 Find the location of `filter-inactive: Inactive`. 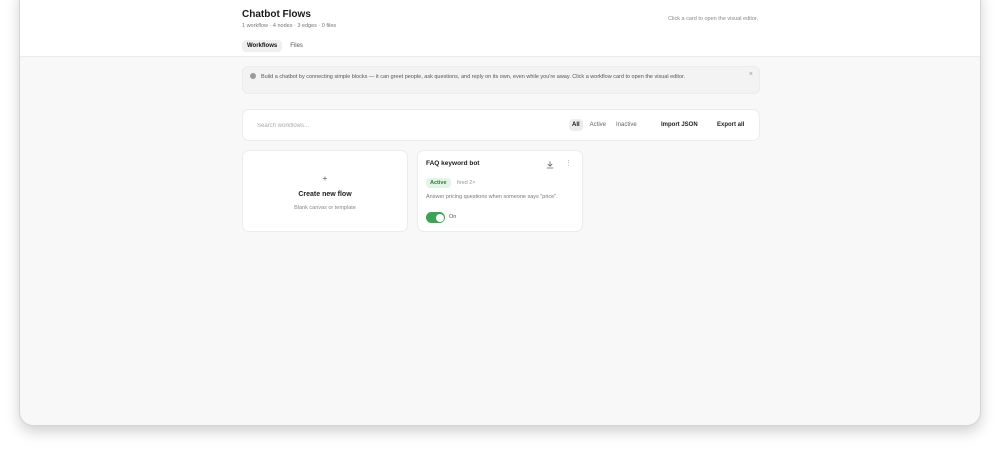

filter-inactive: Inactive is located at coordinates (626, 125).